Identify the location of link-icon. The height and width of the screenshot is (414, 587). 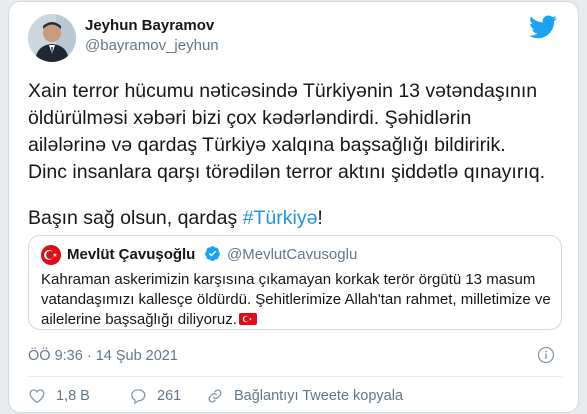
(215, 396).